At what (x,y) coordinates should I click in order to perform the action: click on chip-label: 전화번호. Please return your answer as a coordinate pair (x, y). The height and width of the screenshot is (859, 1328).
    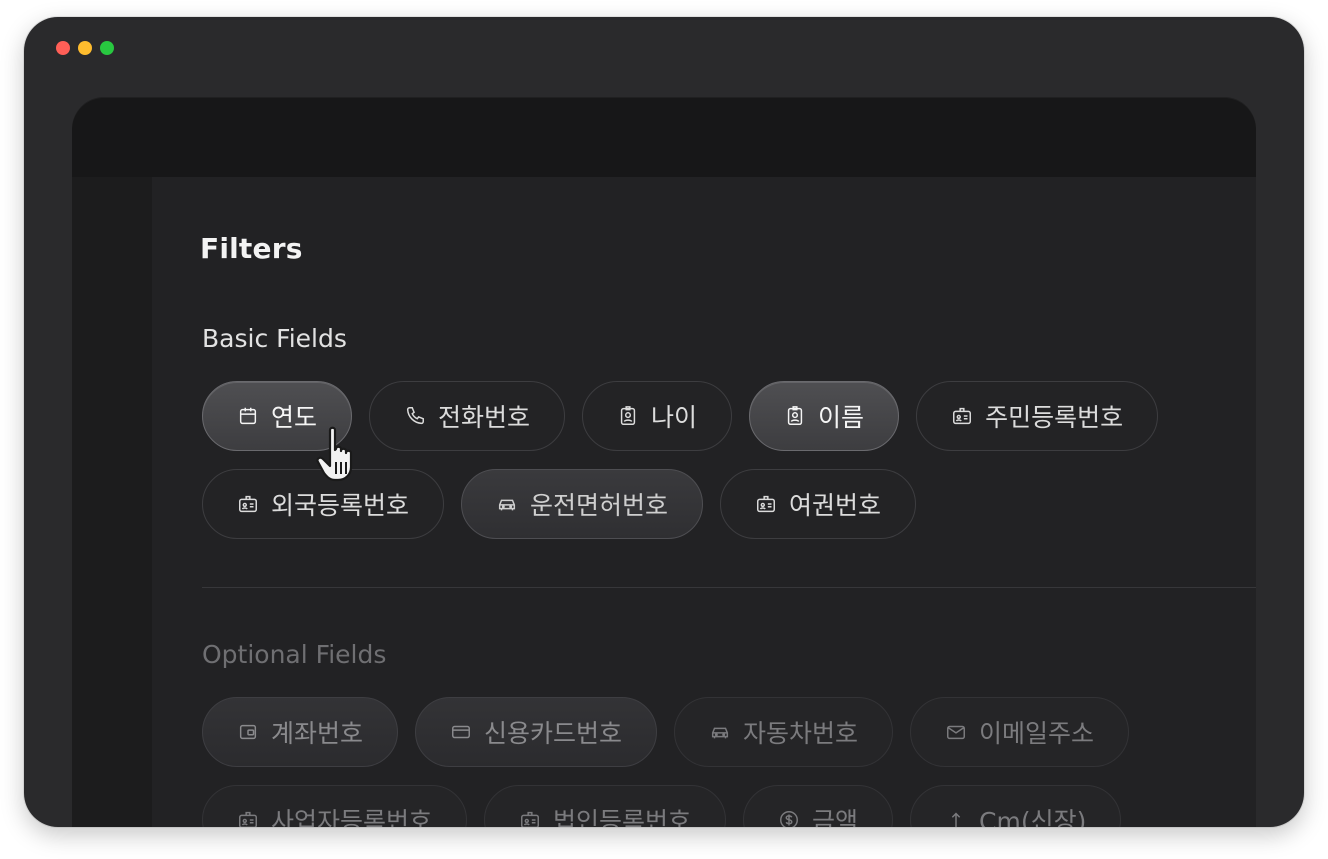
    Looking at the image, I should click on (484, 417).